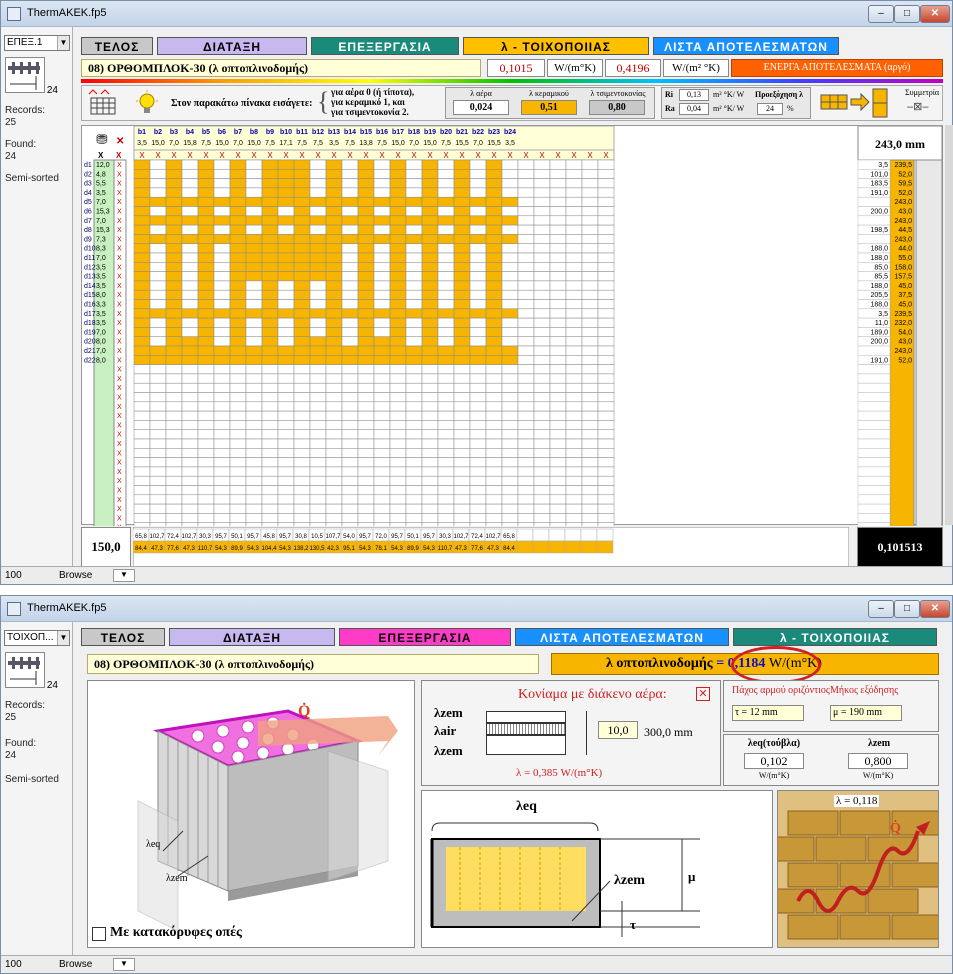 The width and height of the screenshot is (953, 974). What do you see at coordinates (694, 109) in the screenshot?
I see `ra-field: 0,04` at bounding box center [694, 109].